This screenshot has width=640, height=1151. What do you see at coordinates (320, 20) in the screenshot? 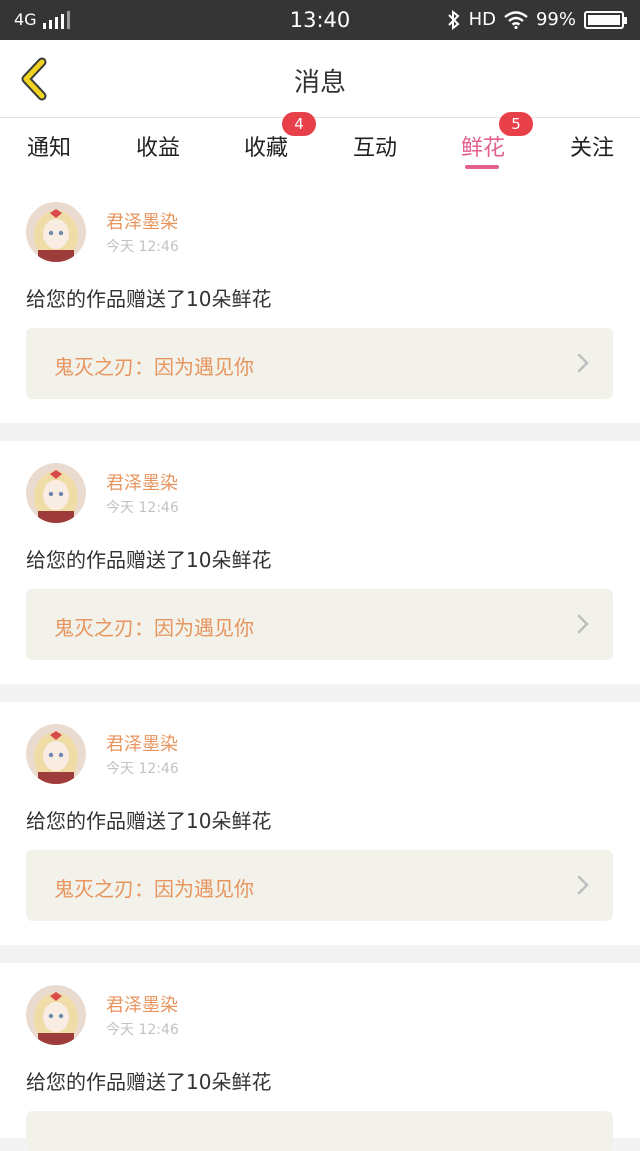
I see `status-bar: 4G 13:40 HD 99%` at bounding box center [320, 20].